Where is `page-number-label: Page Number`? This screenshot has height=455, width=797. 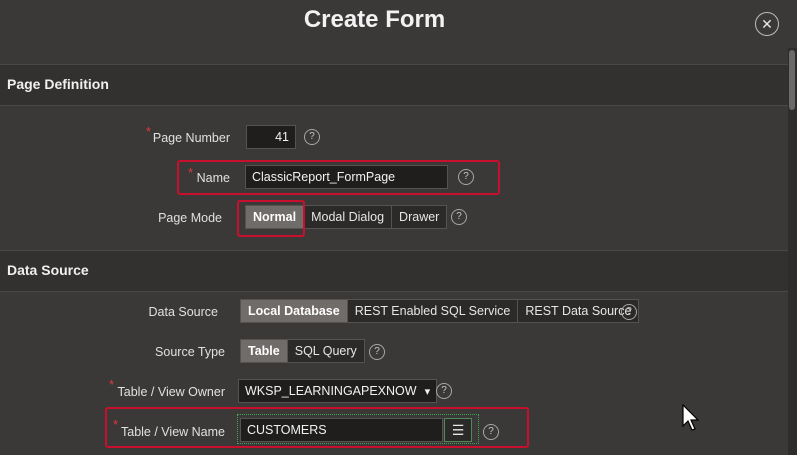 page-number-label: Page Number is located at coordinates (191, 138).